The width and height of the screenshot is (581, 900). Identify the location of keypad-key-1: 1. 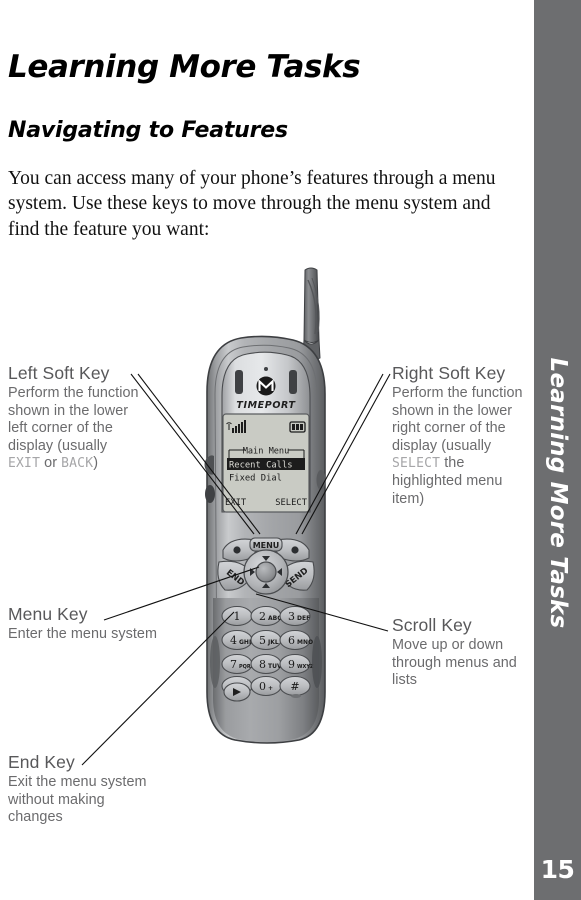
(237, 616).